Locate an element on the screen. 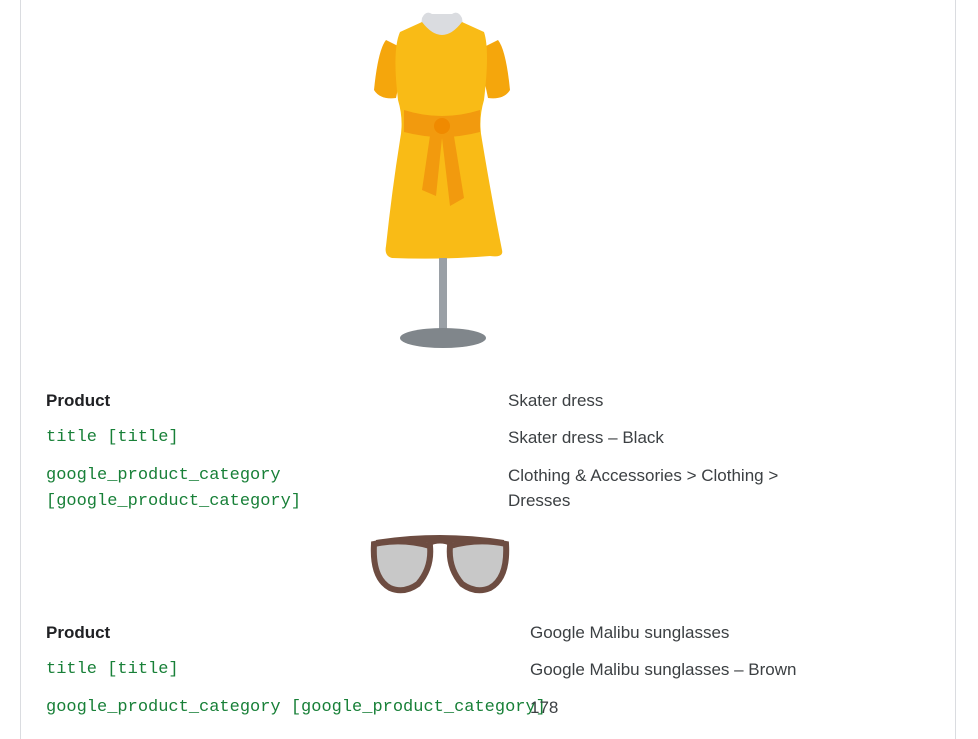 The height and width of the screenshot is (739, 978). attribute-code-line1: google_product_category is located at coordinates (163, 475).